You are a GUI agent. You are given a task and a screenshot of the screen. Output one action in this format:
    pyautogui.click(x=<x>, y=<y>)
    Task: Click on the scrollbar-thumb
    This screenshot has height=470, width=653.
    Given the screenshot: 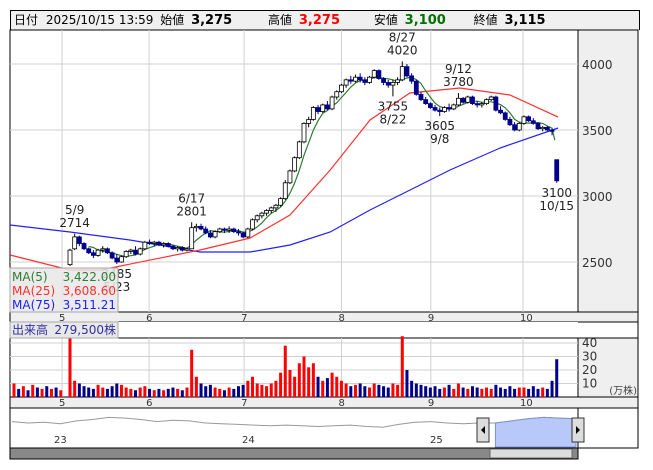 What is the action you would take?
    pyautogui.click(x=531, y=453)
    